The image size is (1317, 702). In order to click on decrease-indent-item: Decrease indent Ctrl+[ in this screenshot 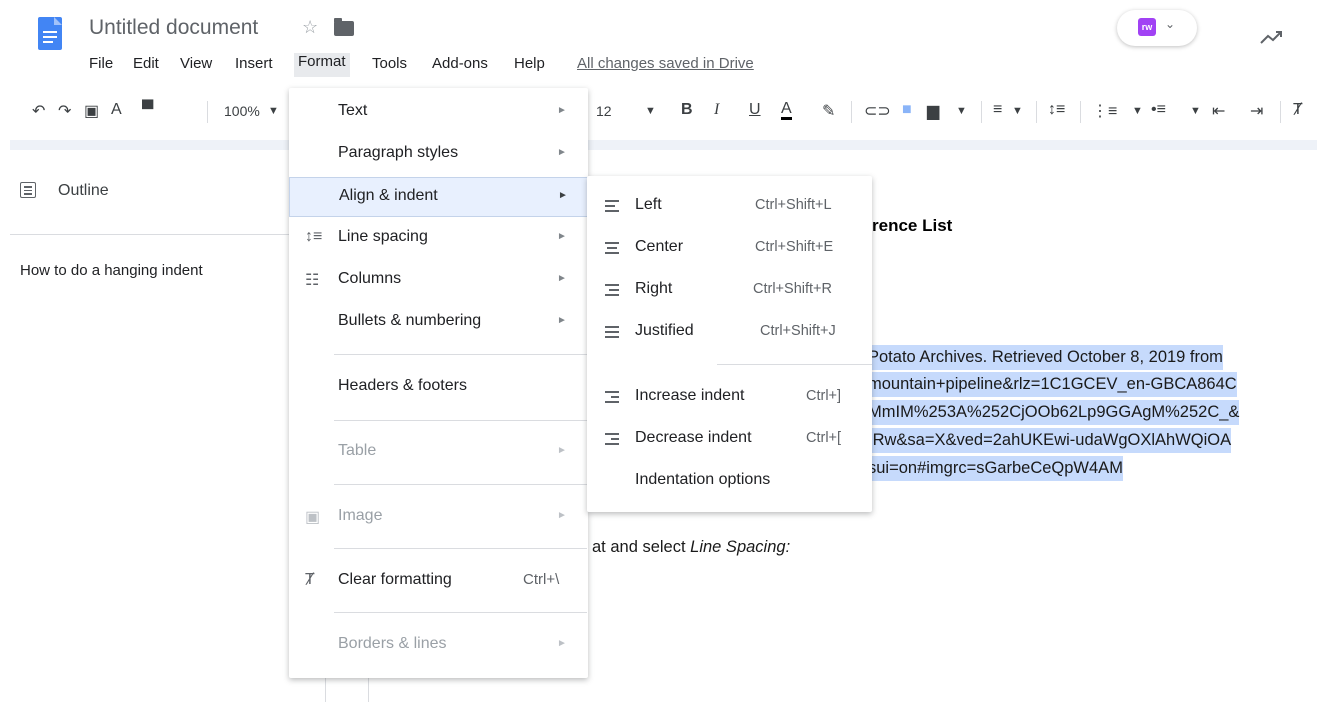, I will do `click(729, 439)`.